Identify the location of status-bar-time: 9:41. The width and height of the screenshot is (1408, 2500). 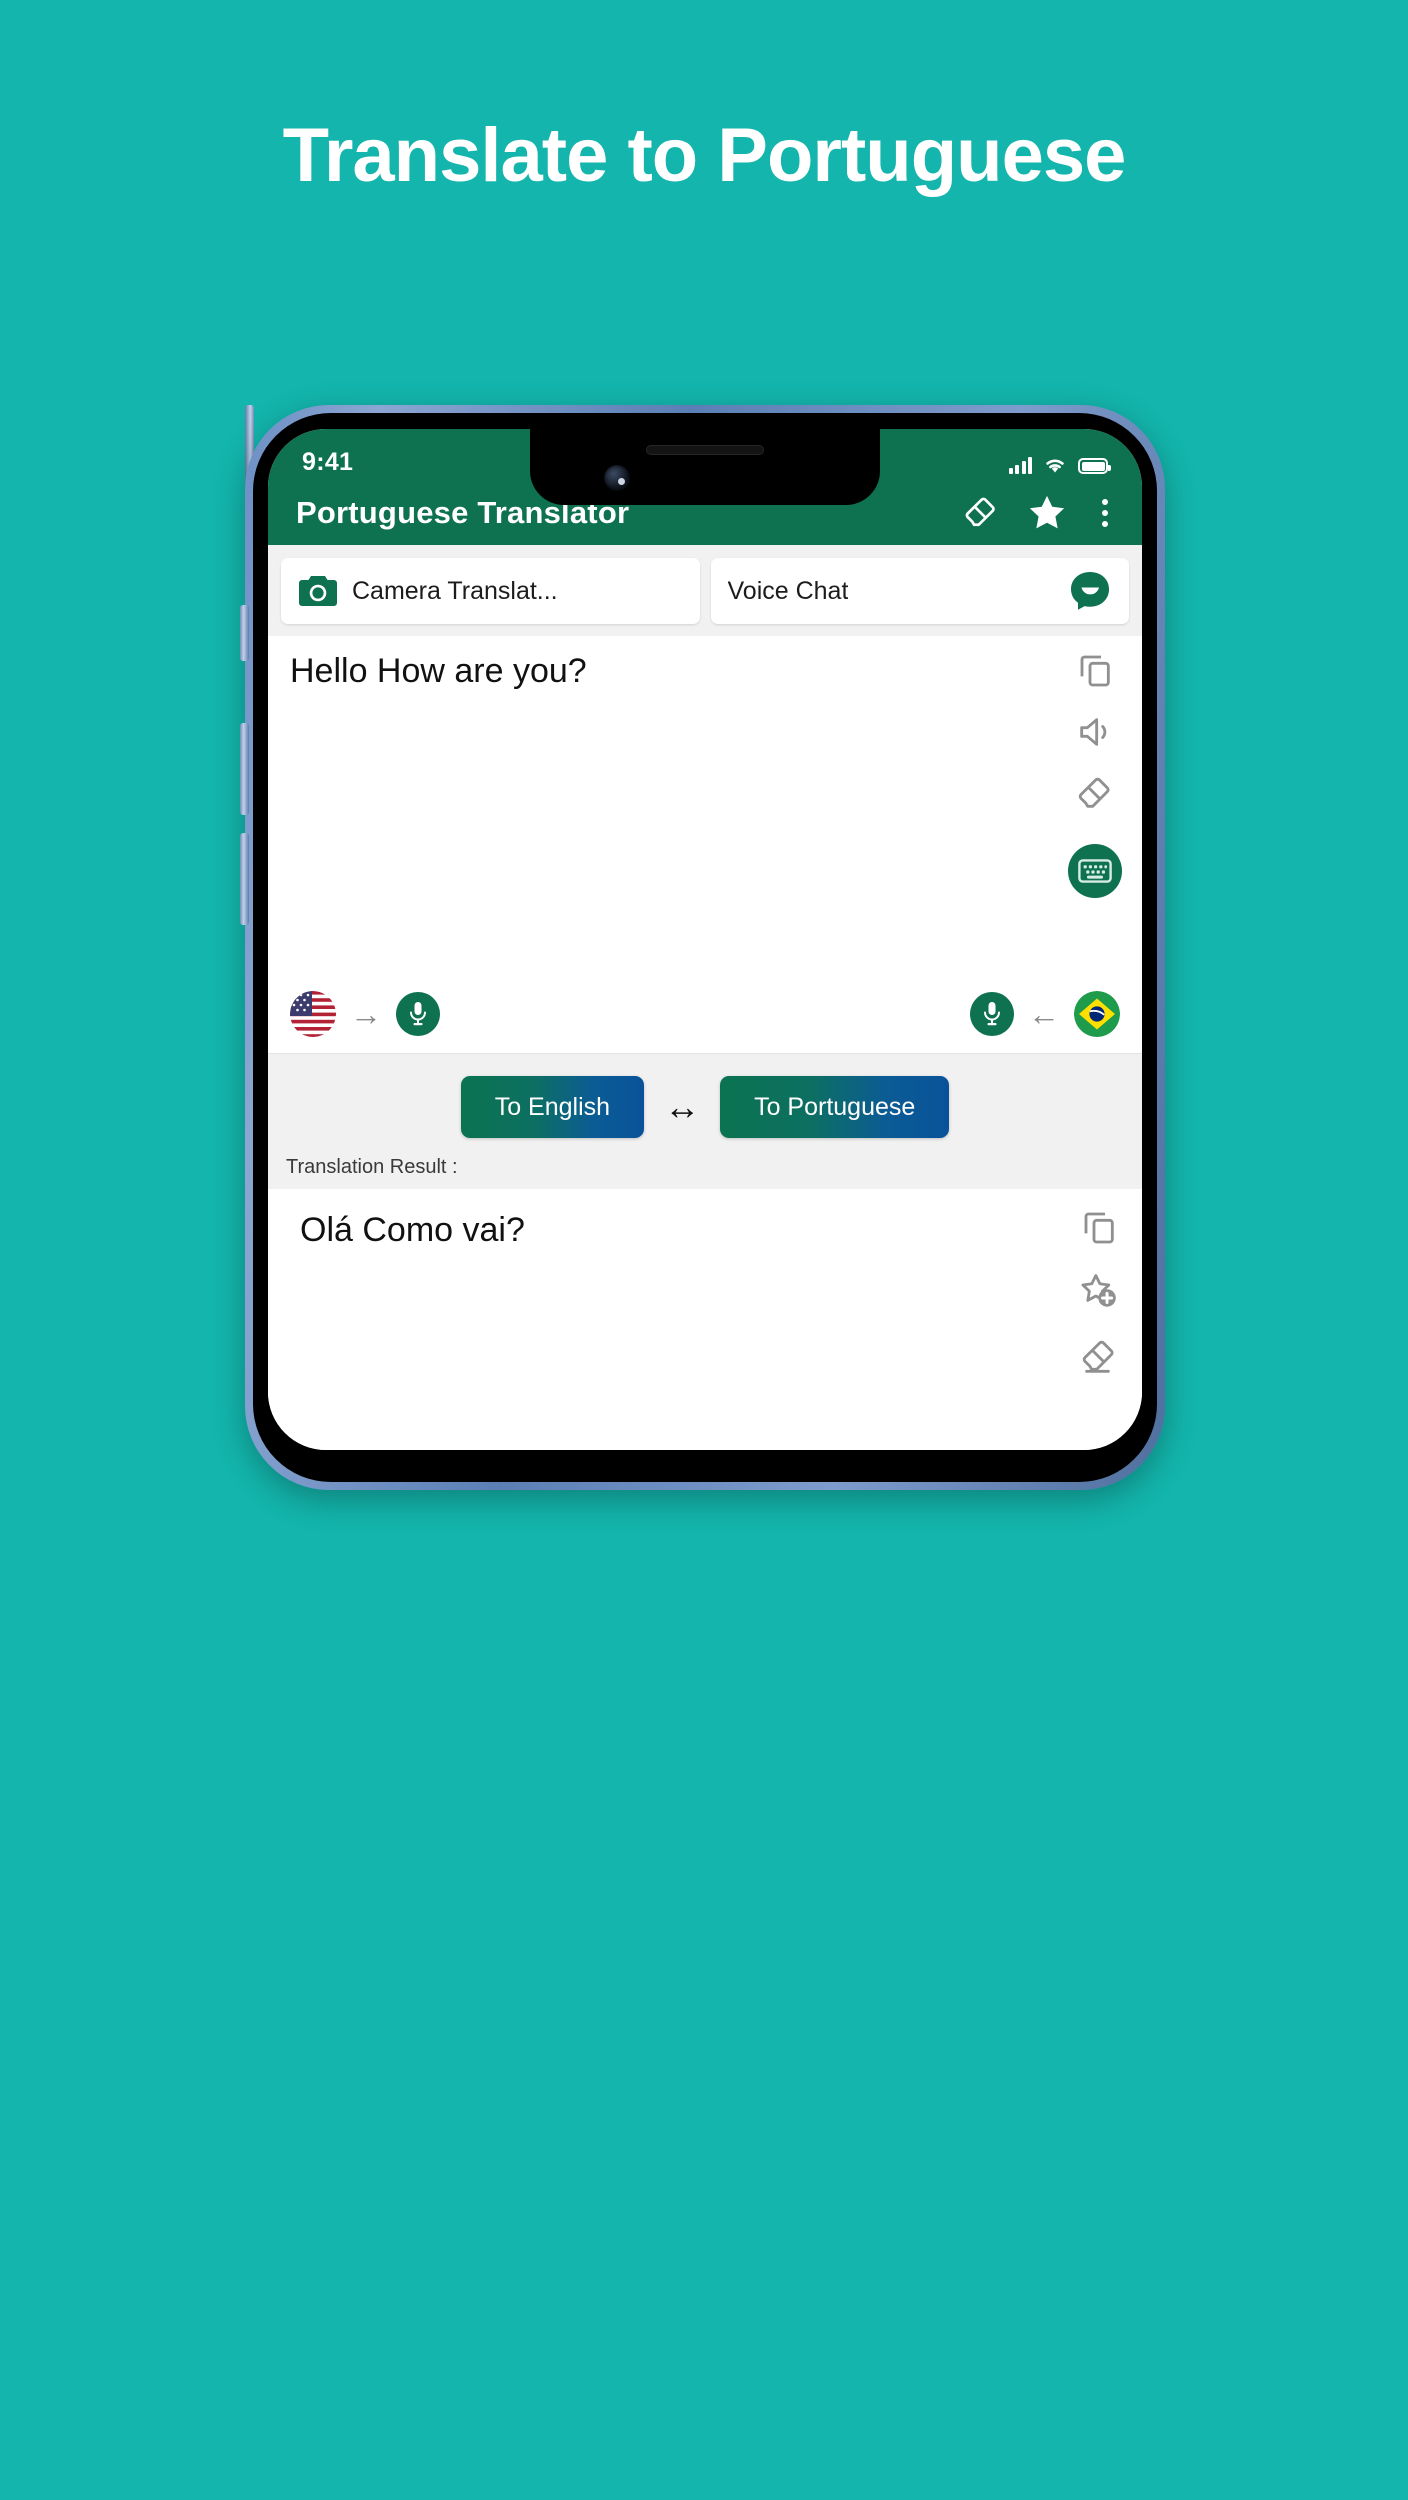
(328, 462).